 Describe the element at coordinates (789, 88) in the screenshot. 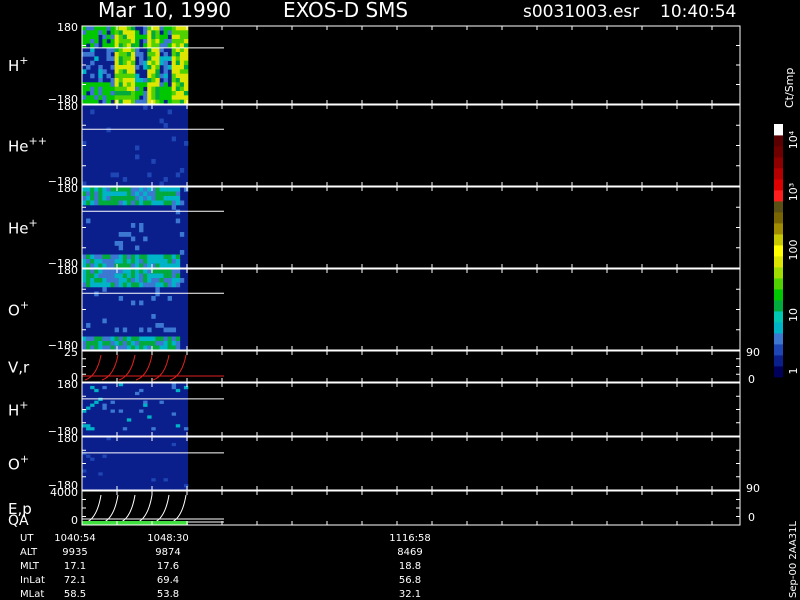

I see `colorbar-unit: Ct/Smp` at that location.